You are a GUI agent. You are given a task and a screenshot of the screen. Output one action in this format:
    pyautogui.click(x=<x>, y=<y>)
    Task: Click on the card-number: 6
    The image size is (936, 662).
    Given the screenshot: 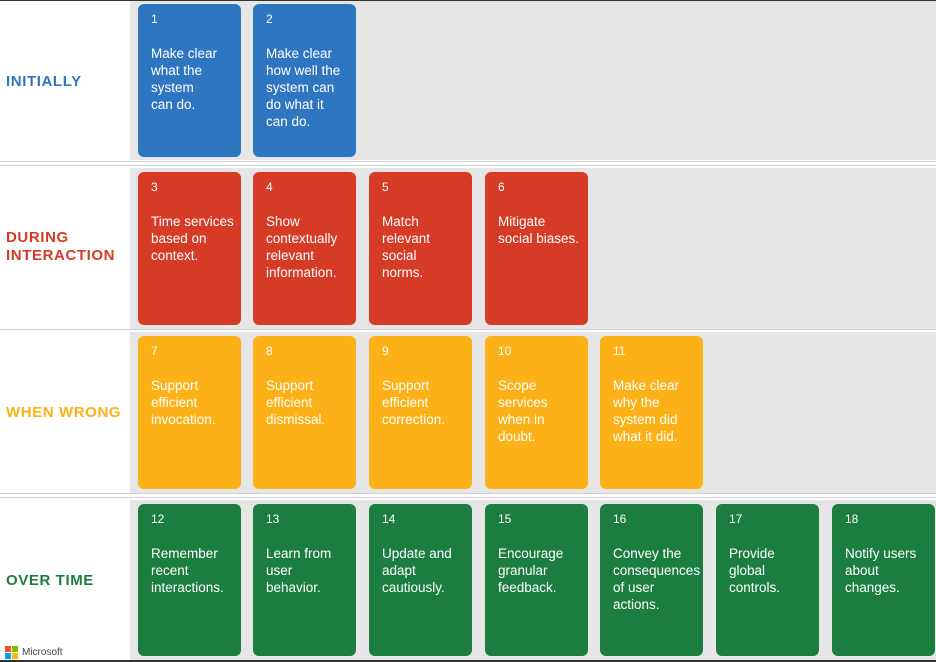 What is the action you would take?
    pyautogui.click(x=501, y=187)
    